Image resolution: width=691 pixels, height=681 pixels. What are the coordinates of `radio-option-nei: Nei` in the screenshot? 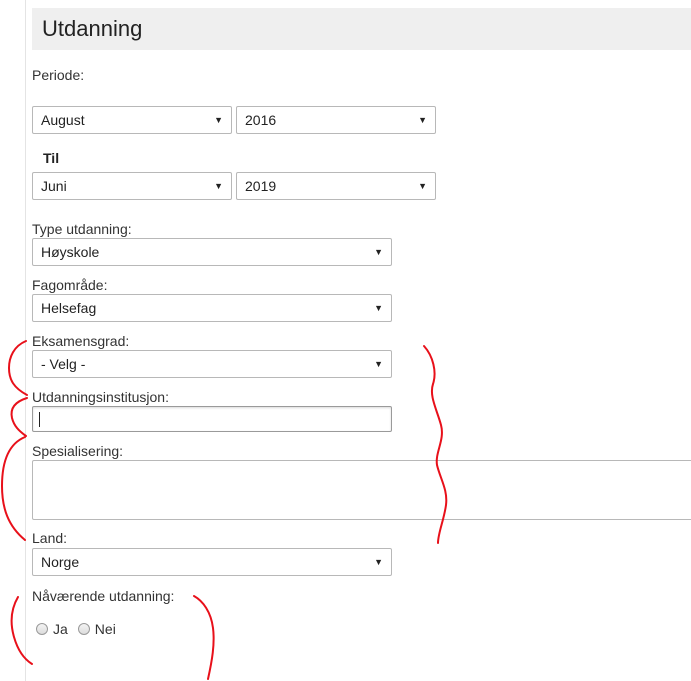 It's located at (96, 629).